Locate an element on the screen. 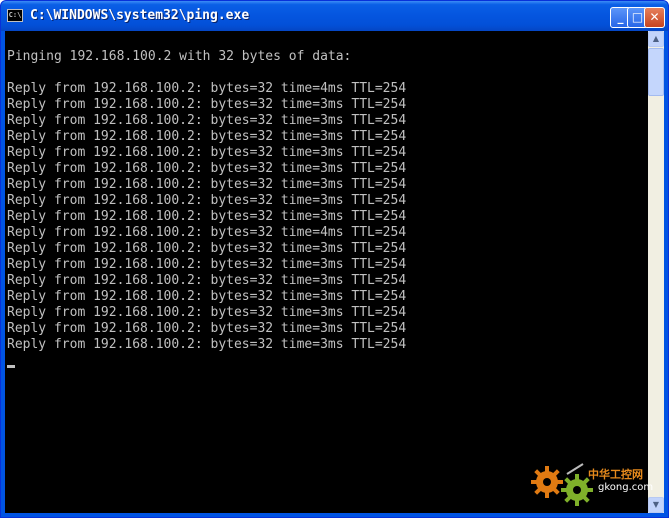  watermark-brand: 中华工控网 is located at coordinates (615, 474).